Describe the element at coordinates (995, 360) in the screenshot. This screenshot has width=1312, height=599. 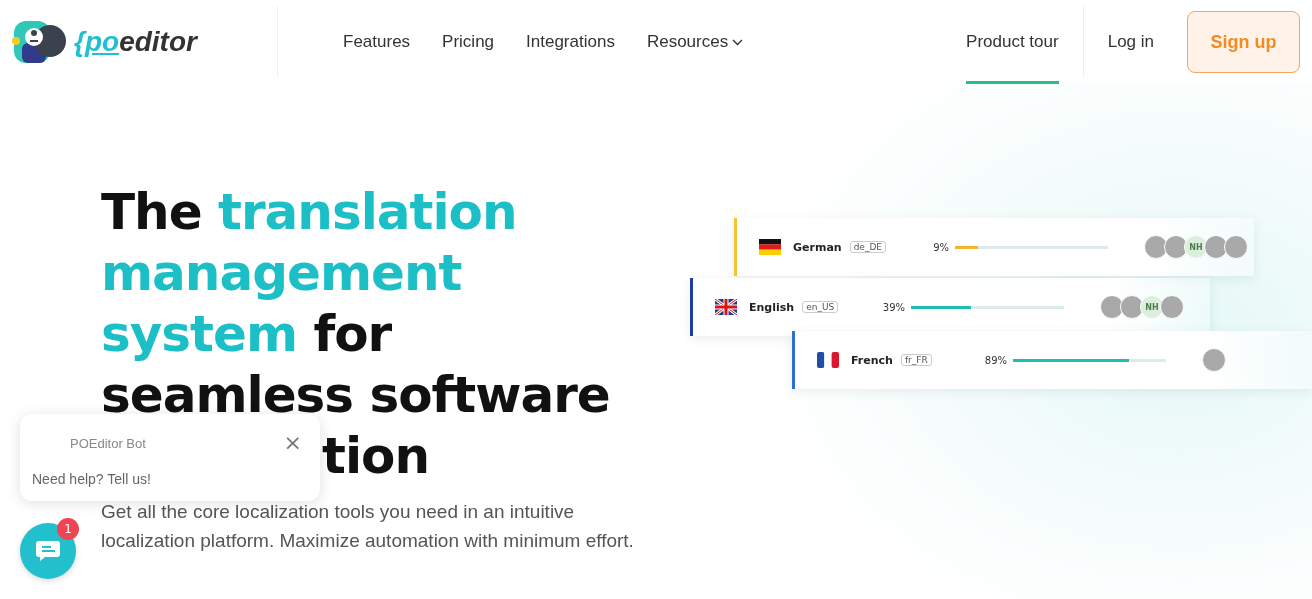
I see `progress-percent: 89%` at that location.